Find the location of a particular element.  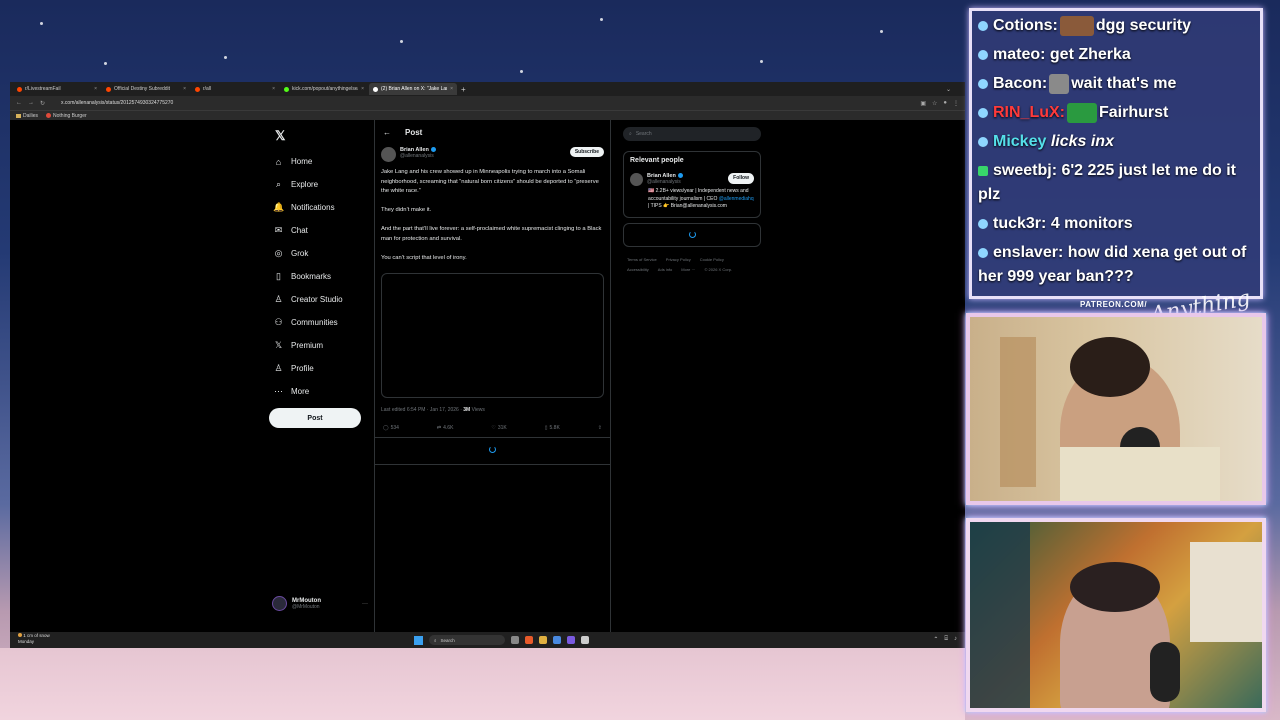

post-video is located at coordinates (492, 335).